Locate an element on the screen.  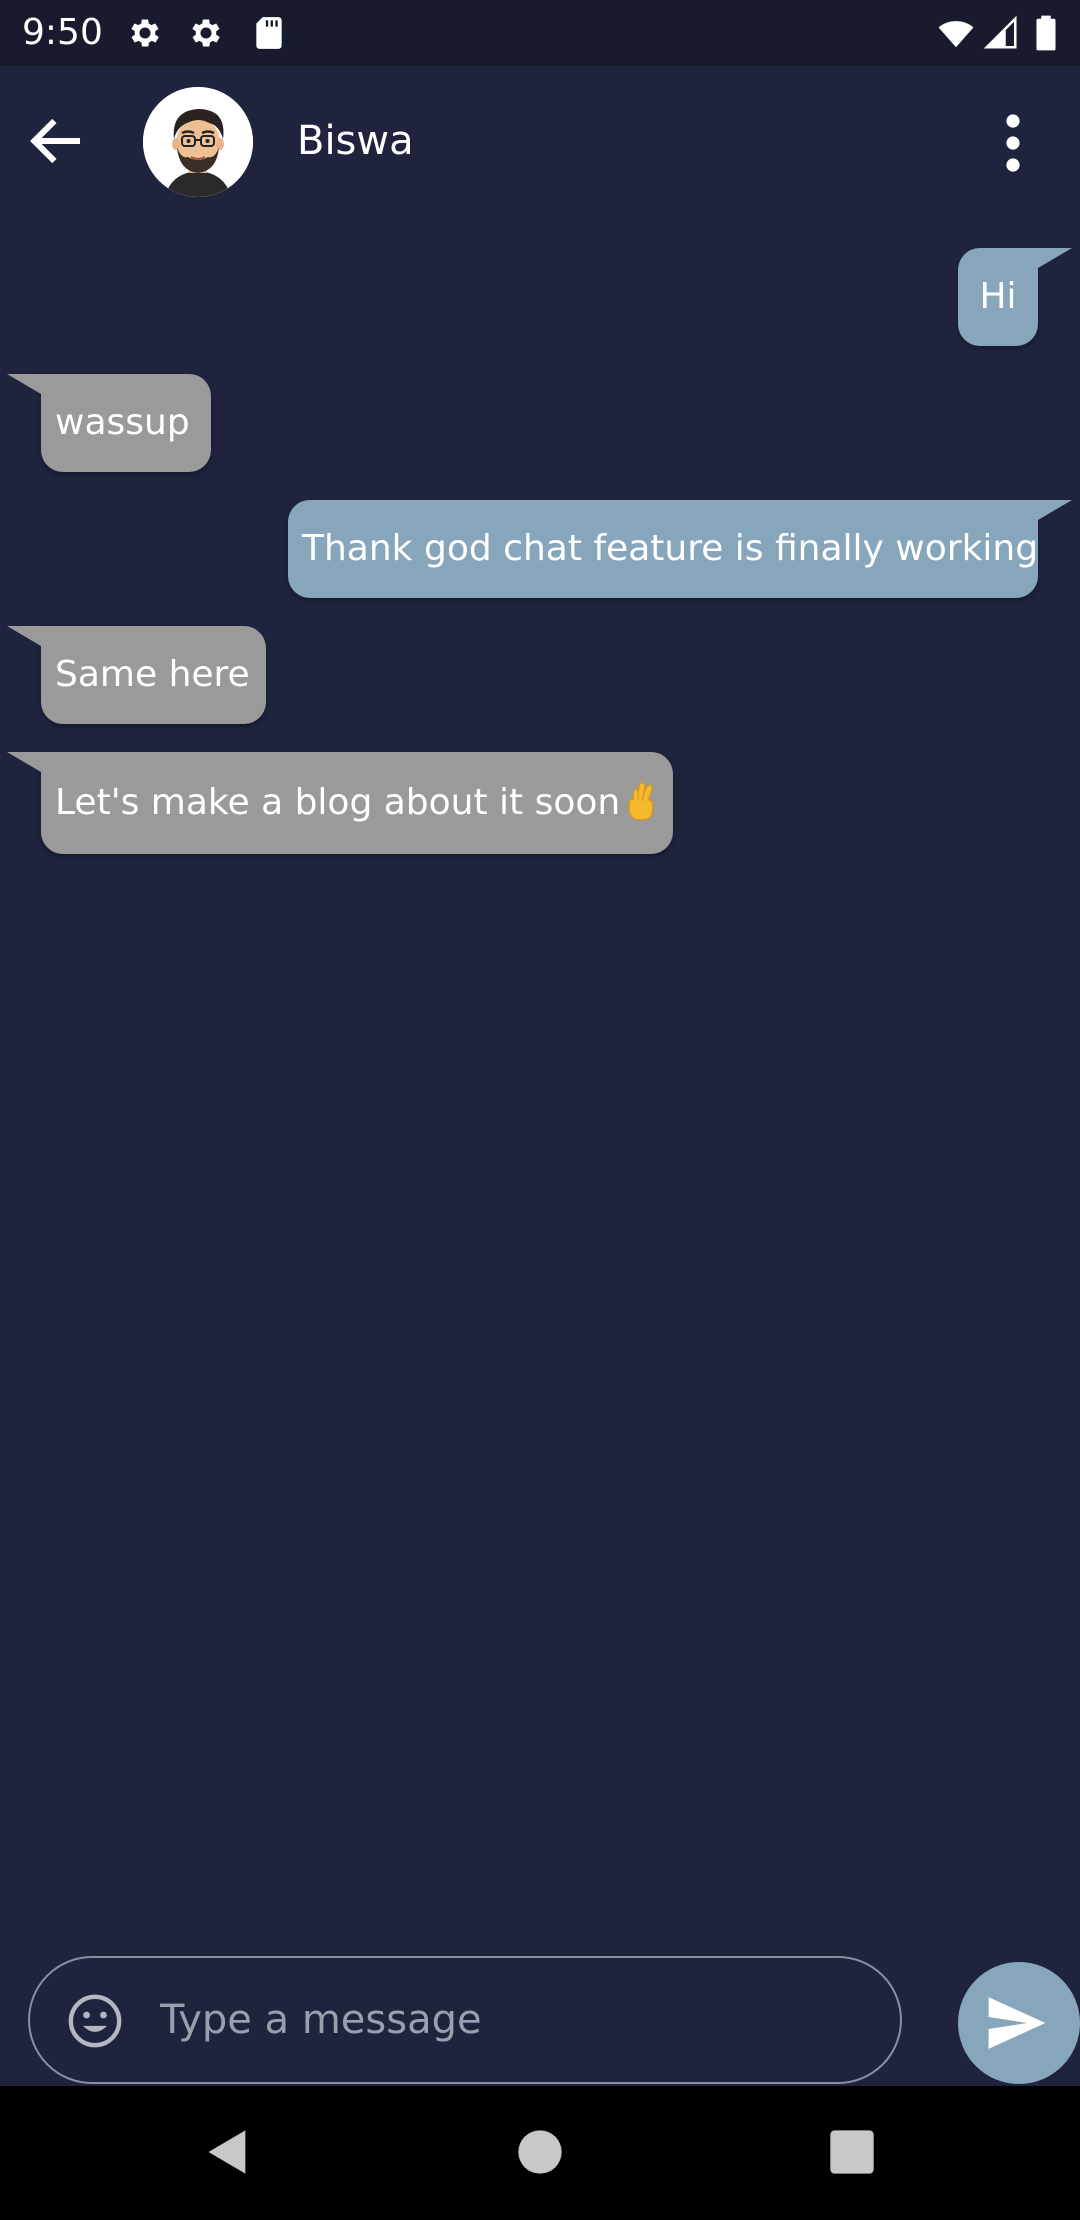
more-vert-icon is located at coordinates (1013, 143).